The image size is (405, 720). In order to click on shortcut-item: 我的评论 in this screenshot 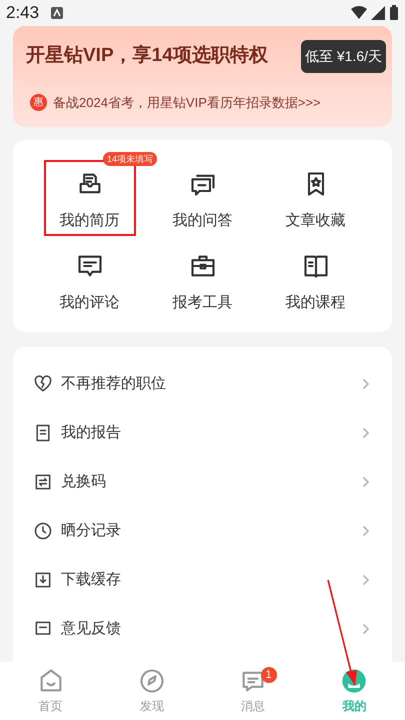, I will do `click(90, 280)`.